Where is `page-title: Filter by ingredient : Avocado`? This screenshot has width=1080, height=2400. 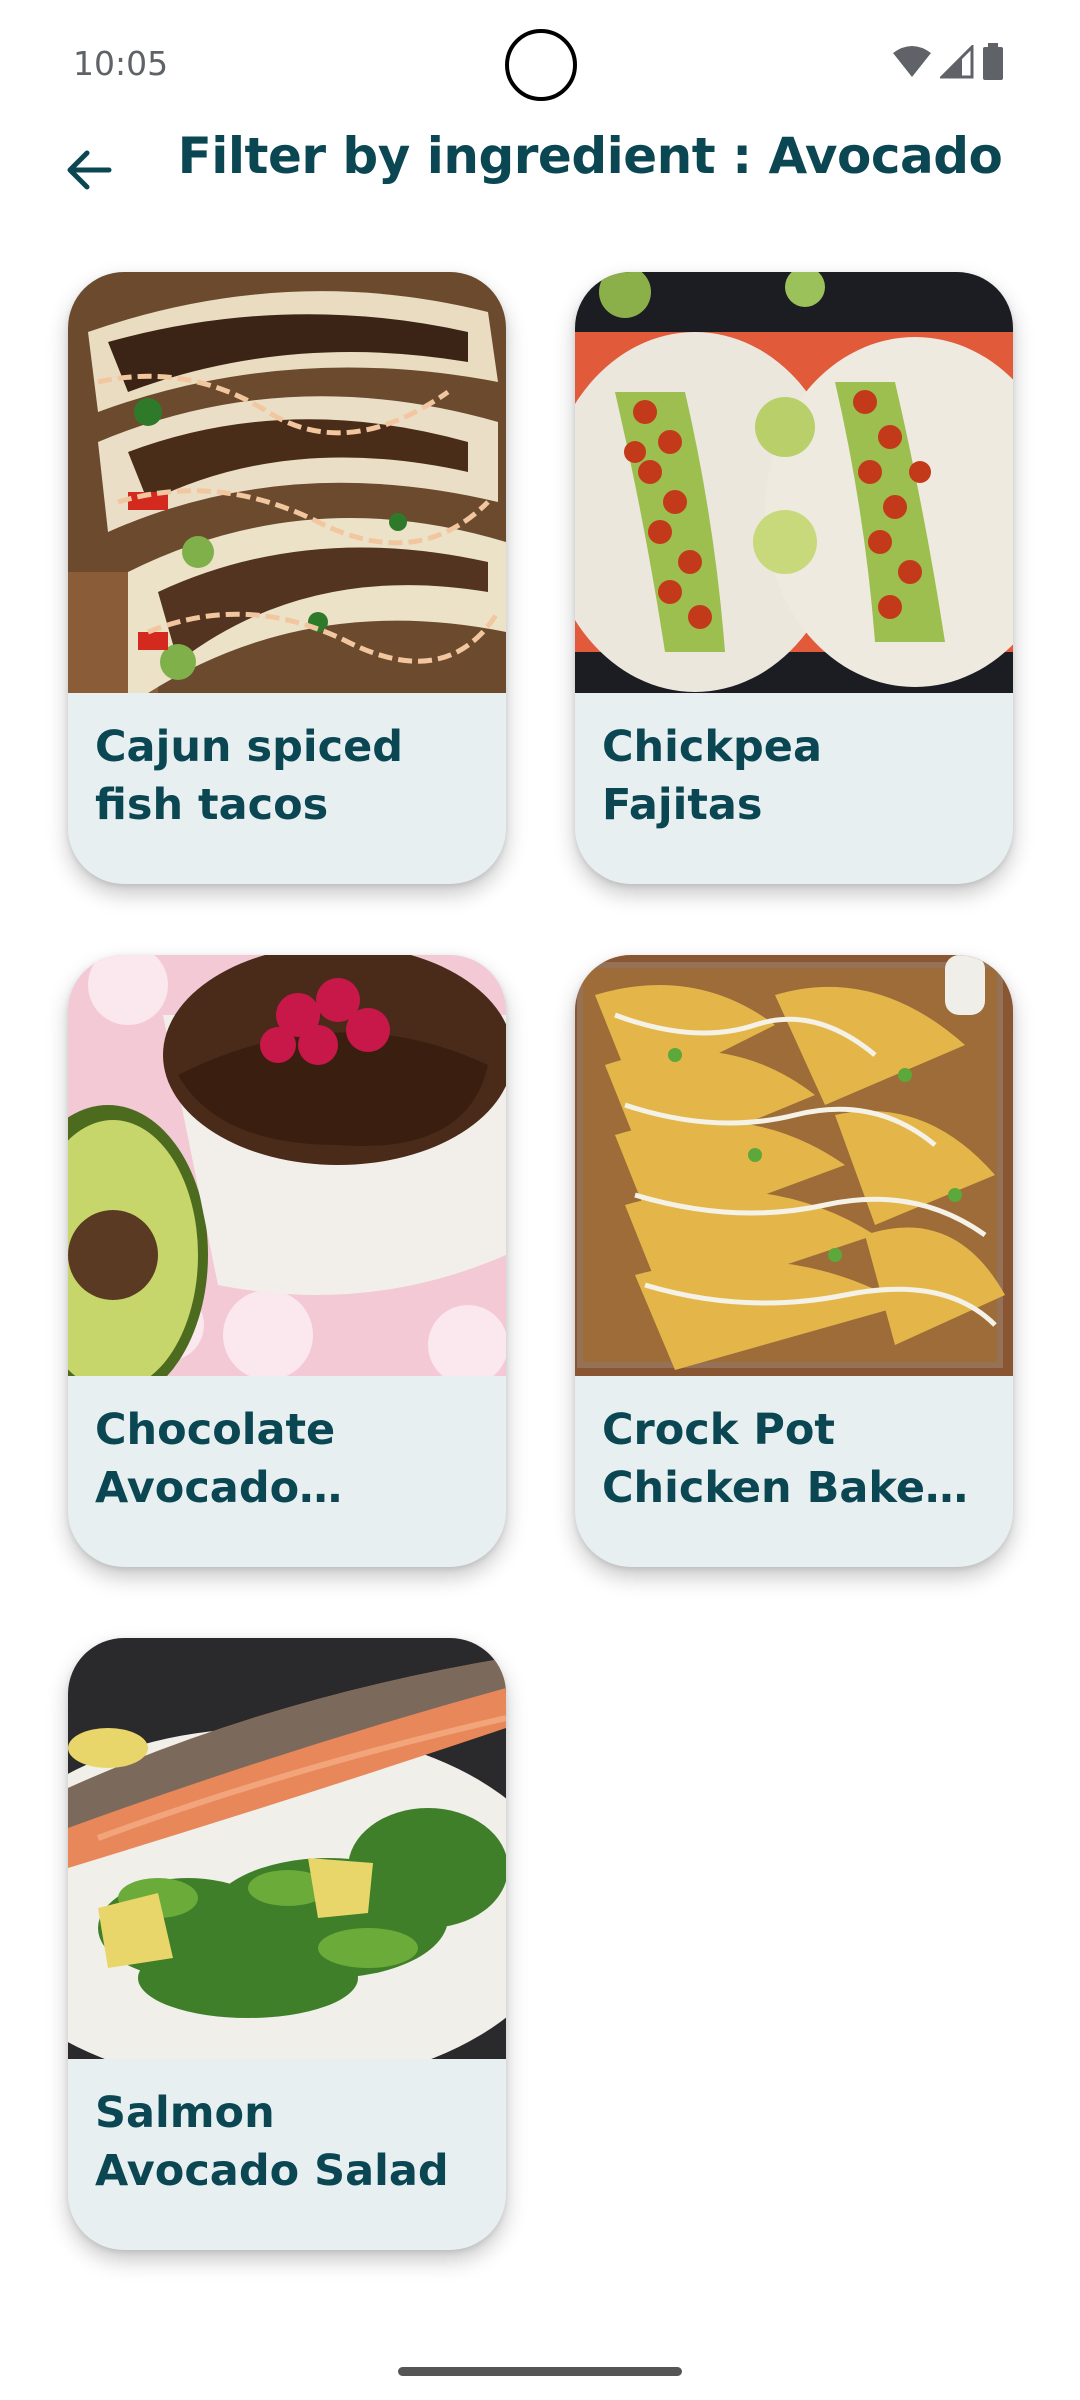 page-title: Filter by ingredient : Avocado is located at coordinates (590, 156).